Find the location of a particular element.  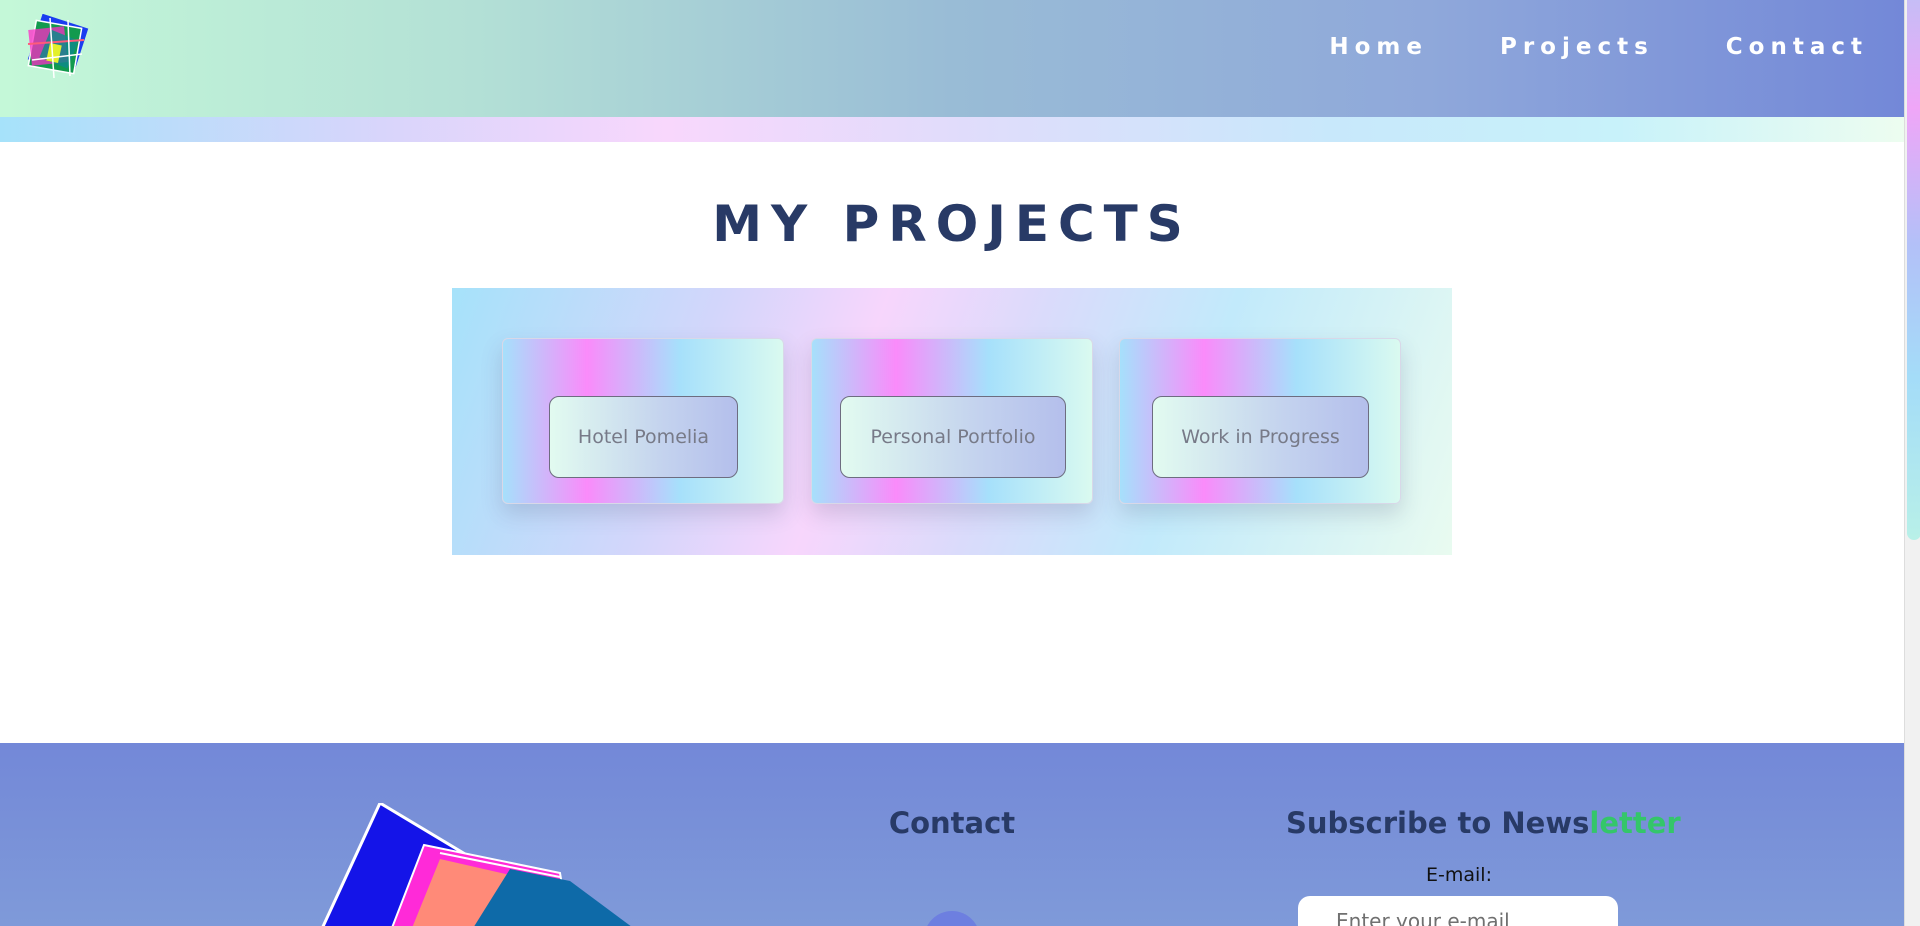

newsletter-title-main: Subscribe to News is located at coordinates (1438, 823).